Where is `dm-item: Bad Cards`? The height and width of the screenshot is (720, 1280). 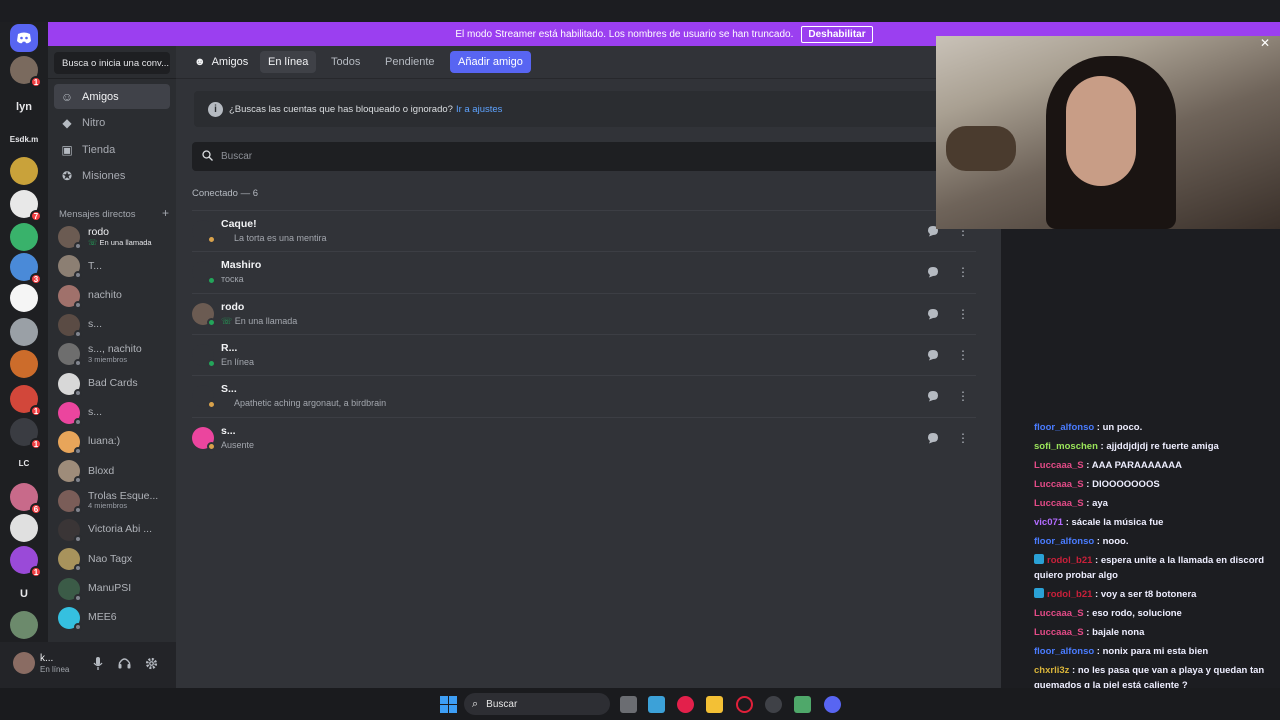 dm-item: Bad Cards is located at coordinates (115, 384).